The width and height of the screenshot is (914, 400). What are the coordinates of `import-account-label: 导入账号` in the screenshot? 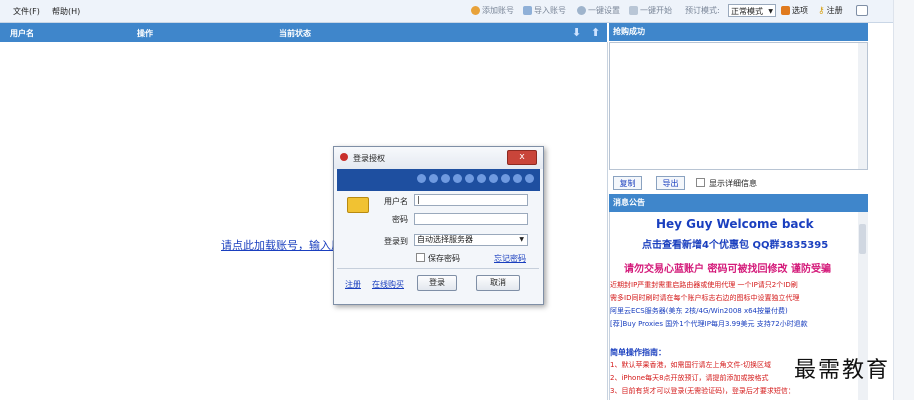 It's located at (550, 10).